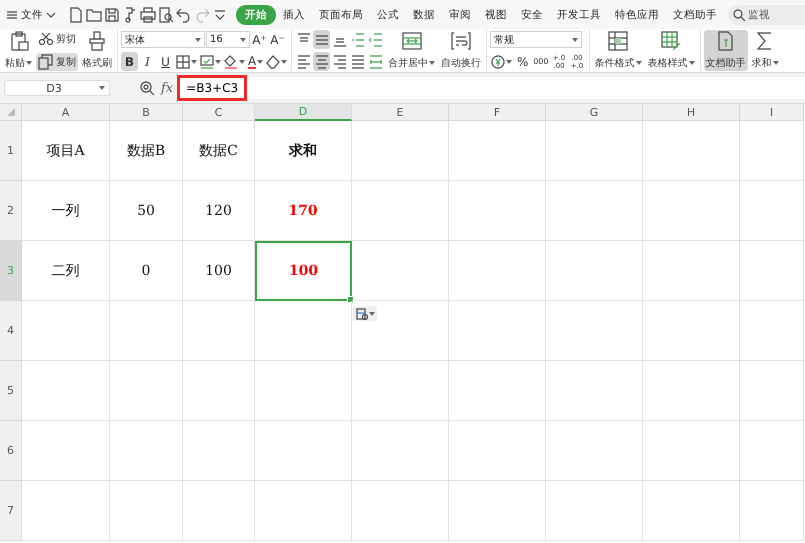  I want to click on row-header: 4, so click(11, 331).